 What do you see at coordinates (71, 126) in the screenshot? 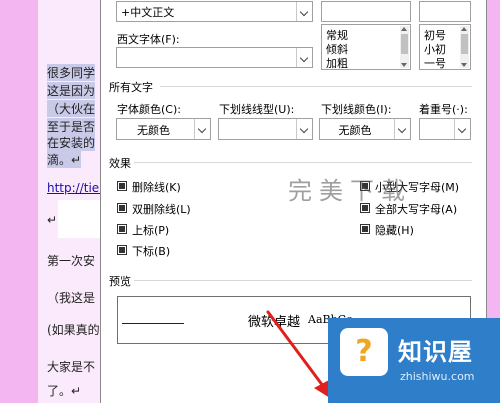
I see `document-line: 至于是否` at bounding box center [71, 126].